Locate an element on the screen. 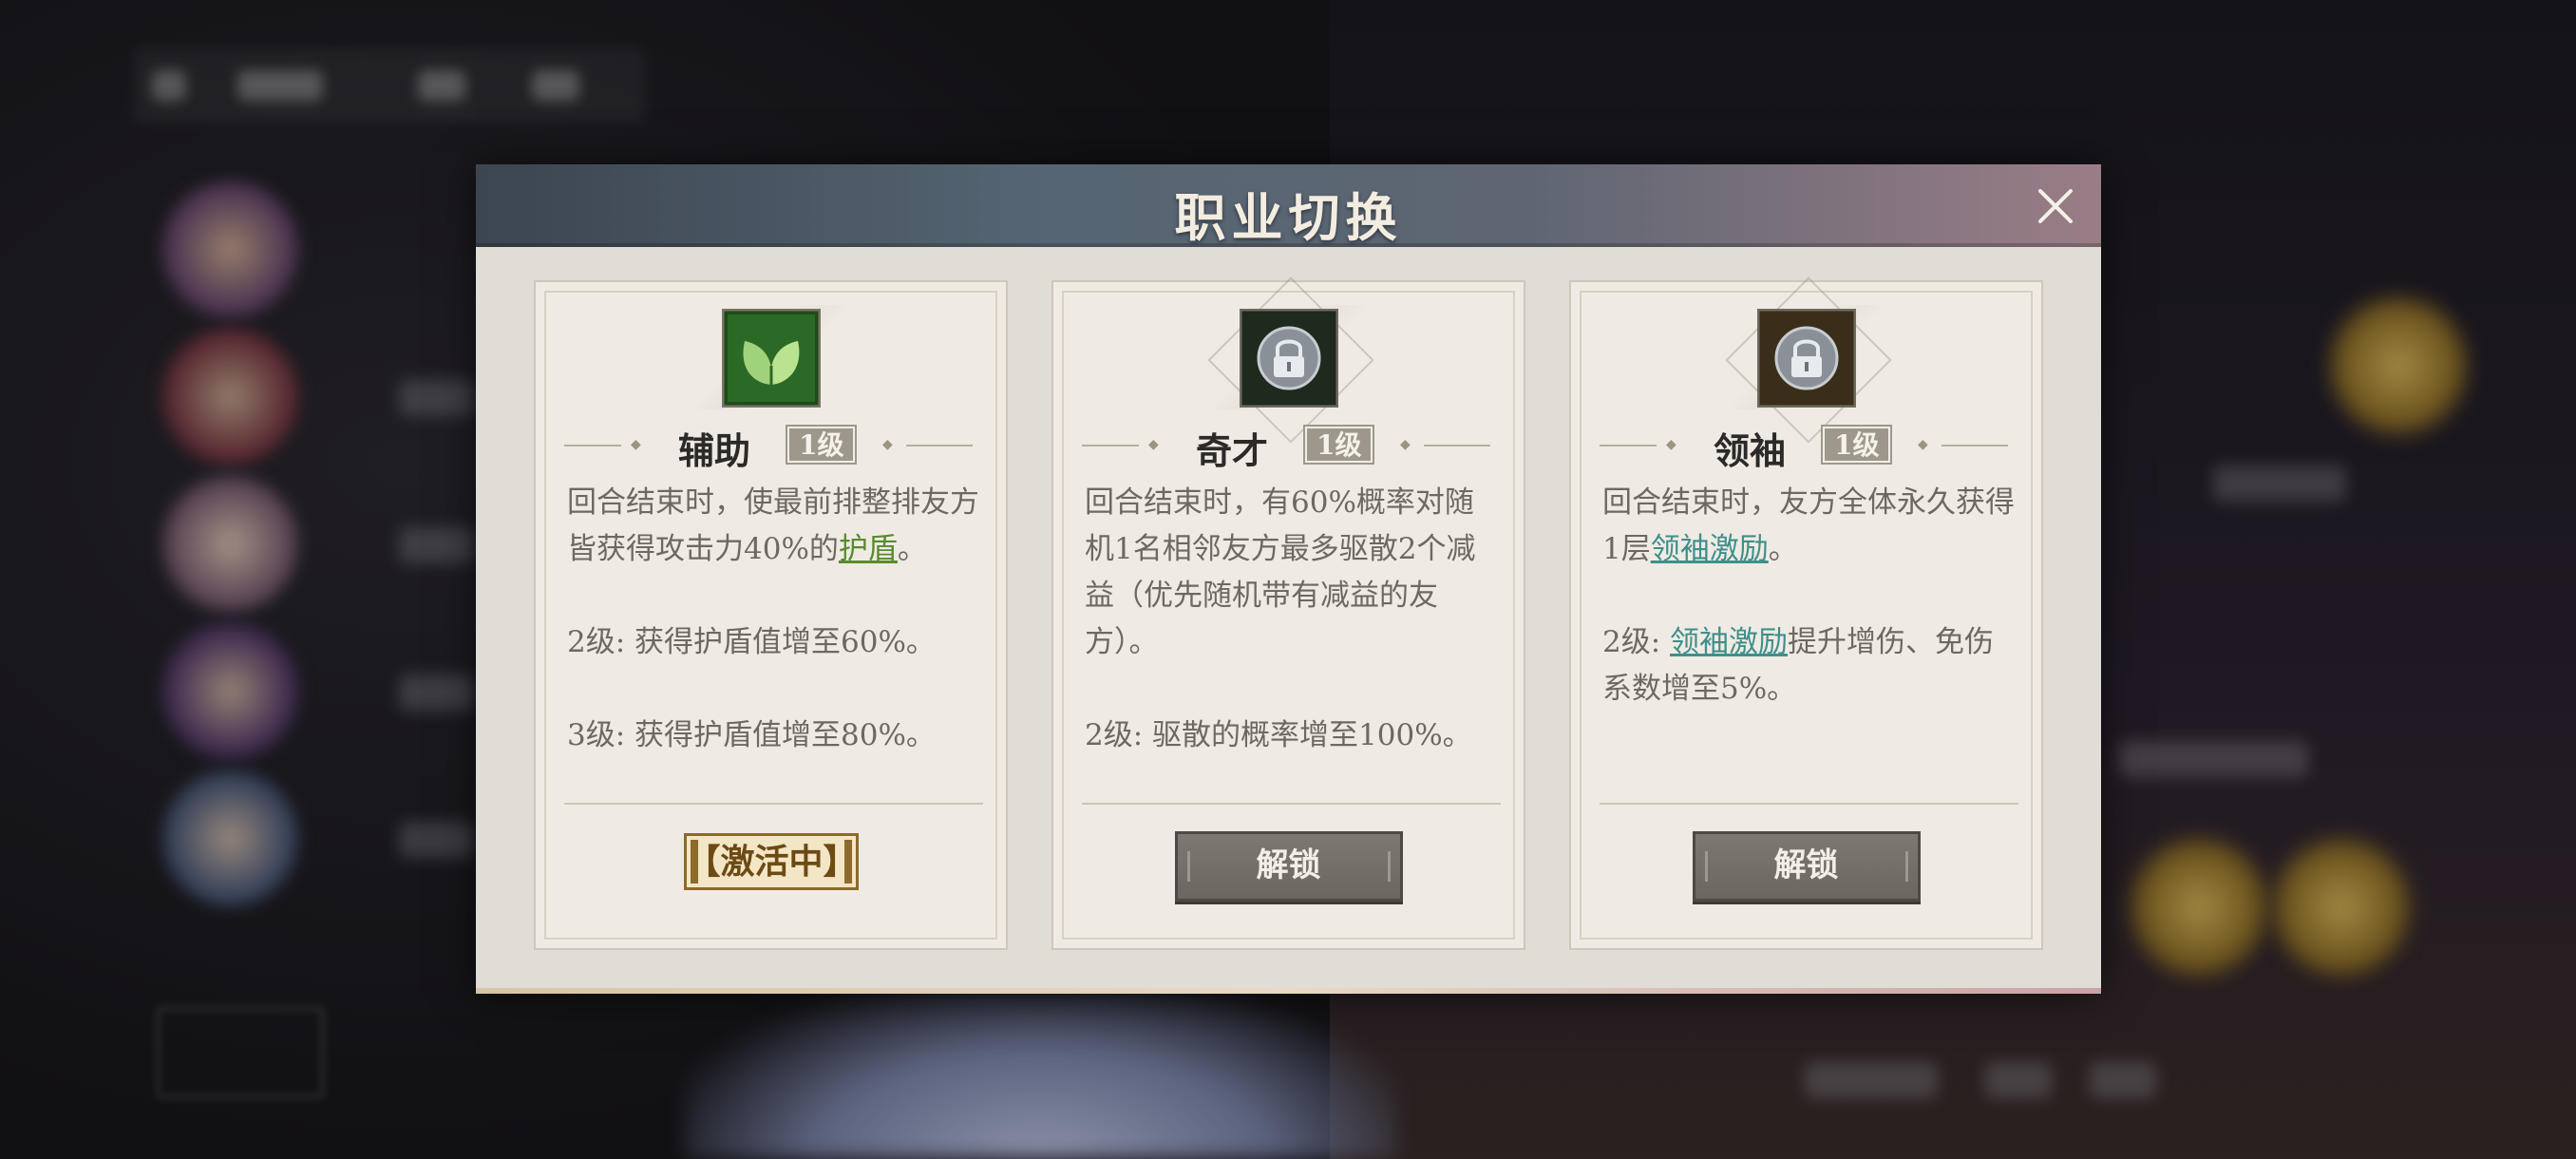  close-button is located at coordinates (2055, 206).